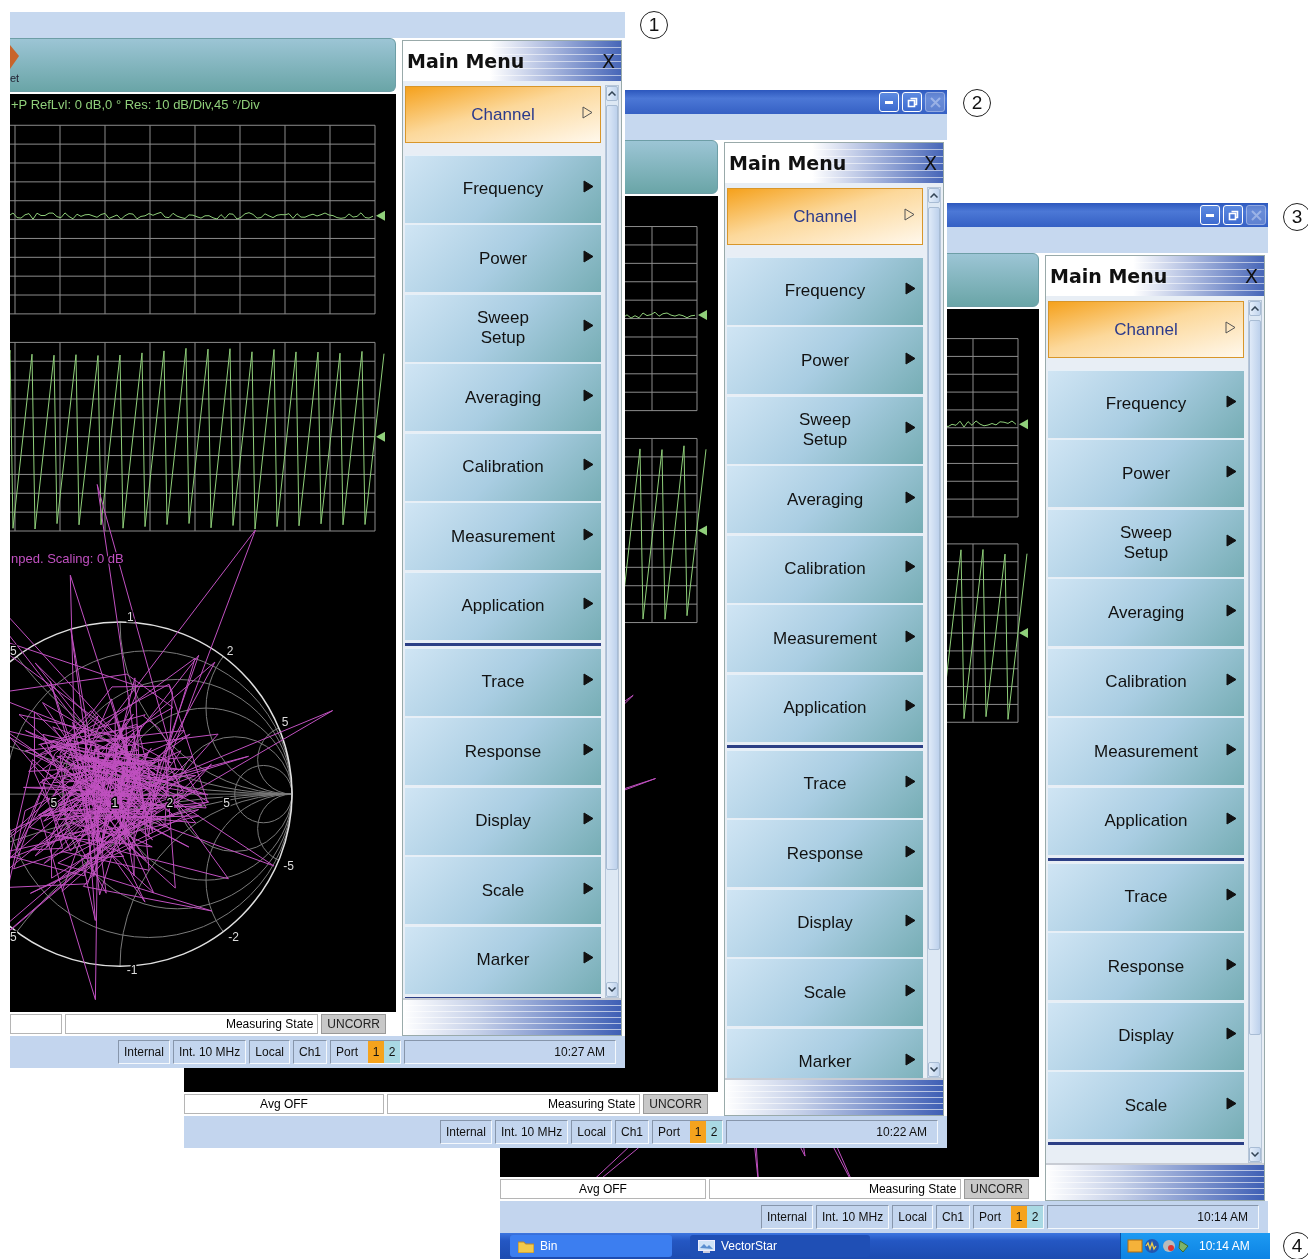  Describe the element at coordinates (1159, 1246) in the screenshot. I see `tray-icons` at that location.